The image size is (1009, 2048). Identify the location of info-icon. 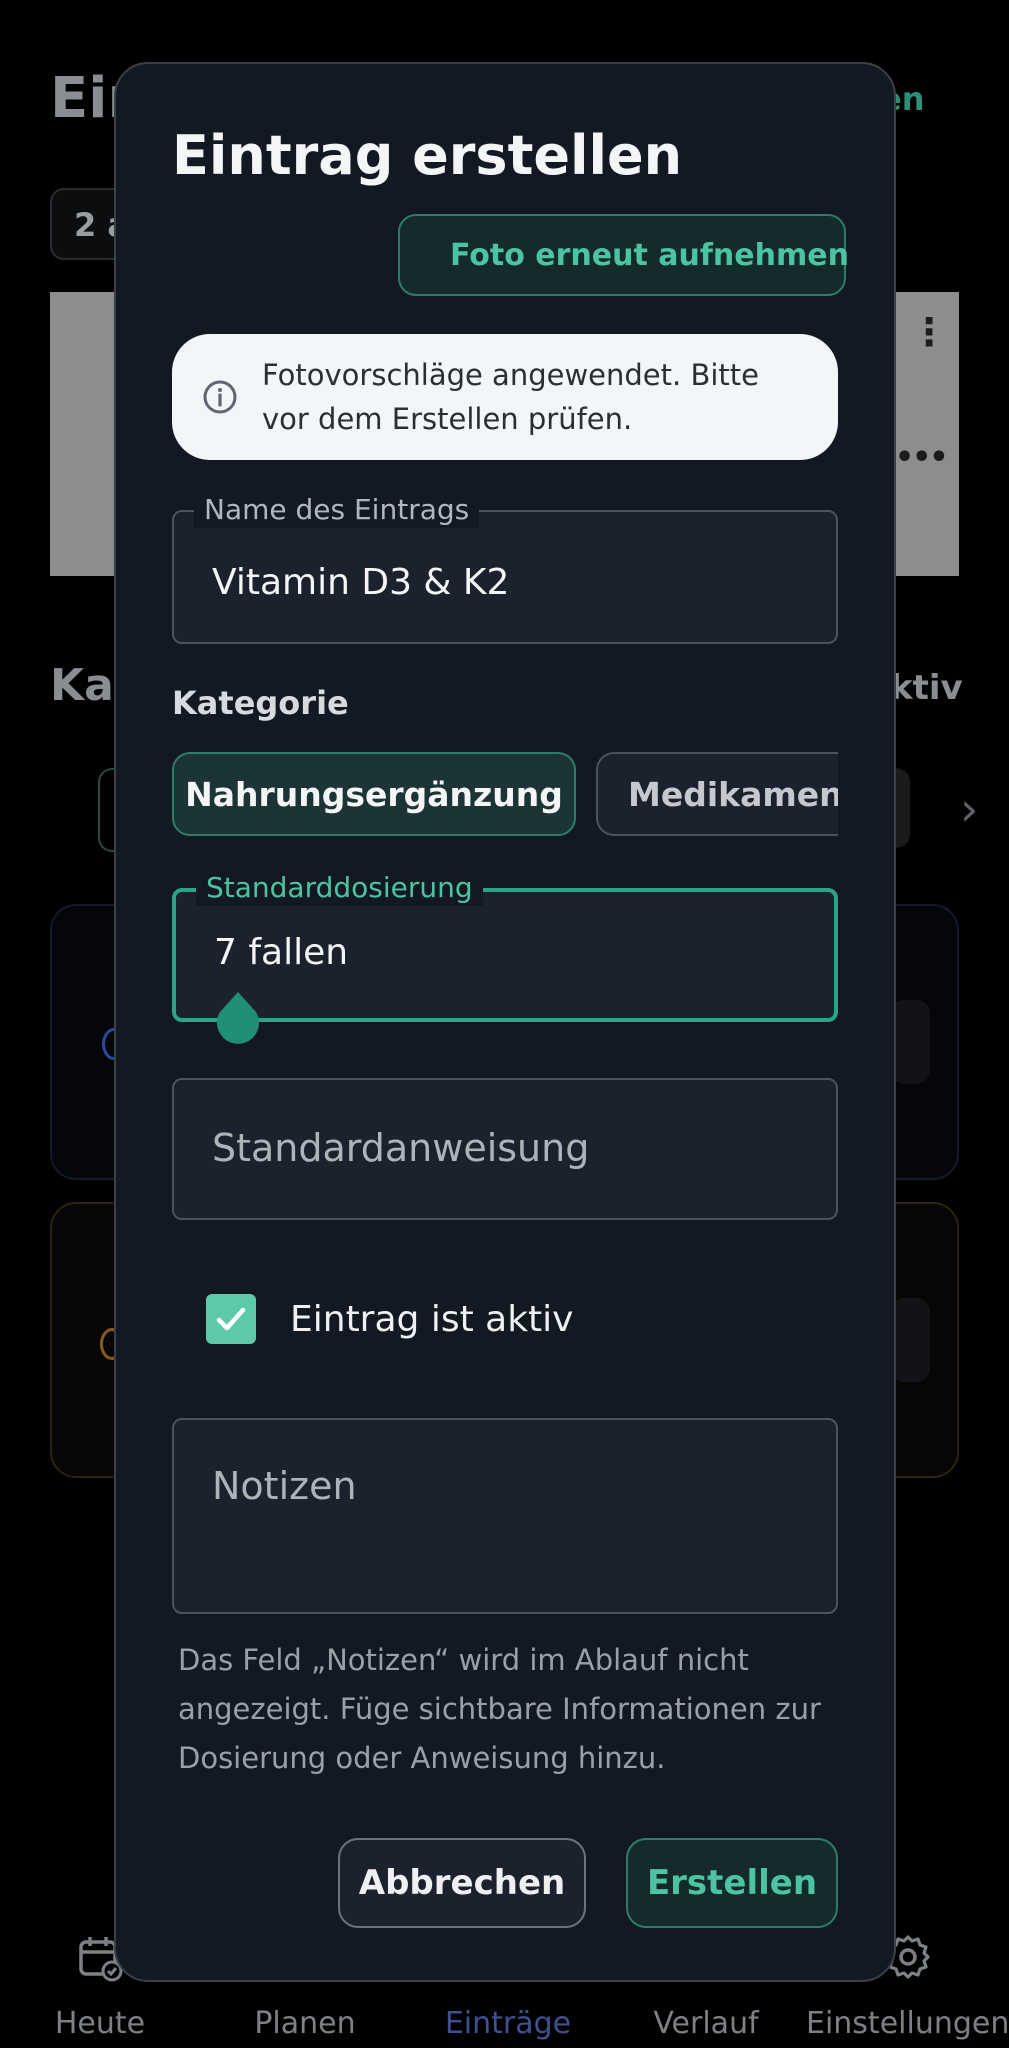
(220, 397).